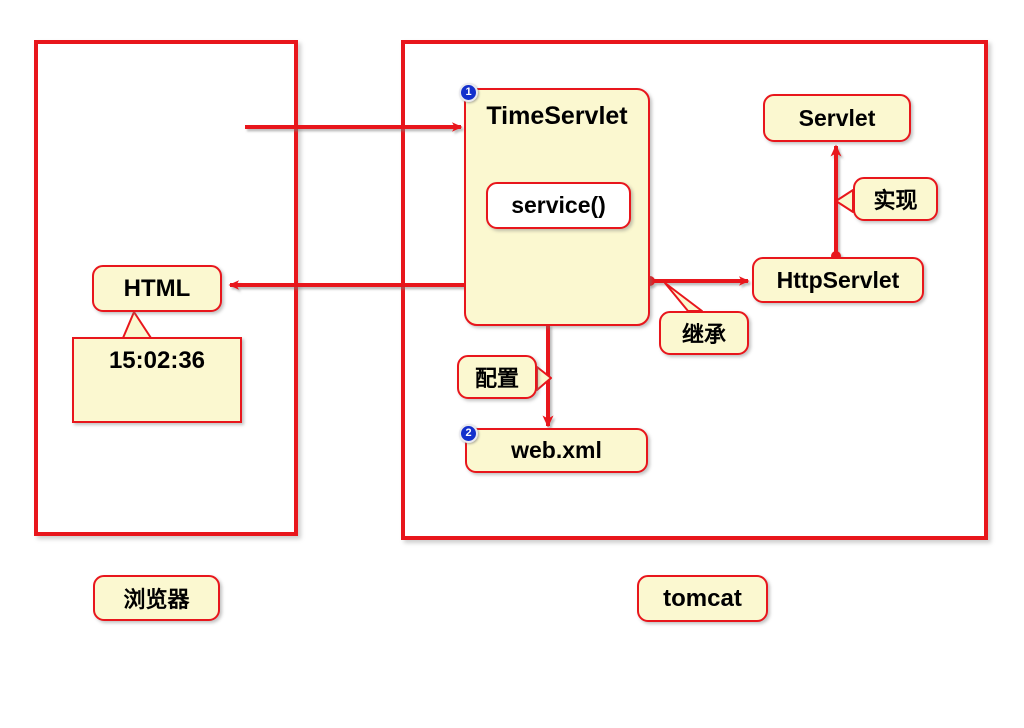 This screenshot has width=1024, height=728. I want to click on step-badge-1: 1, so click(468, 92).